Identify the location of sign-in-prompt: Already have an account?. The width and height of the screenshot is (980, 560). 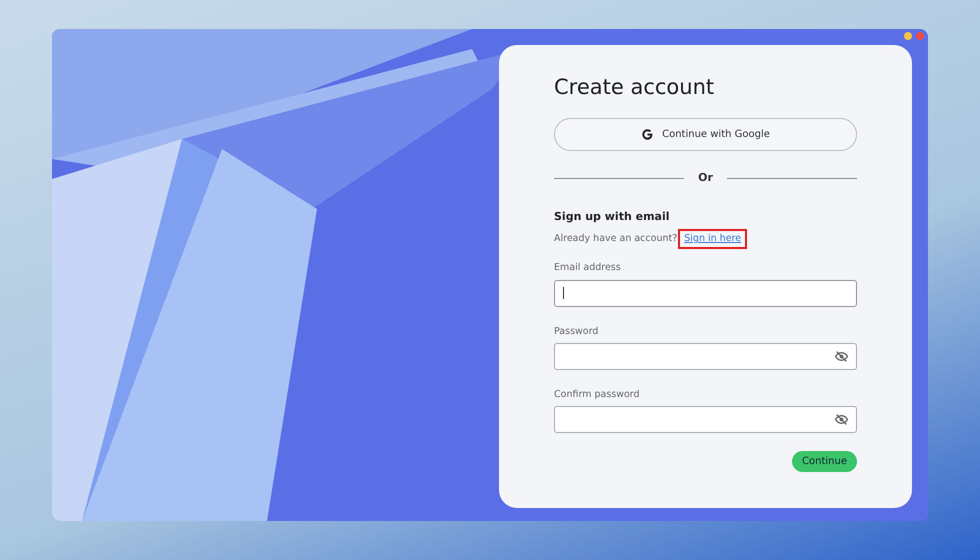
(616, 239).